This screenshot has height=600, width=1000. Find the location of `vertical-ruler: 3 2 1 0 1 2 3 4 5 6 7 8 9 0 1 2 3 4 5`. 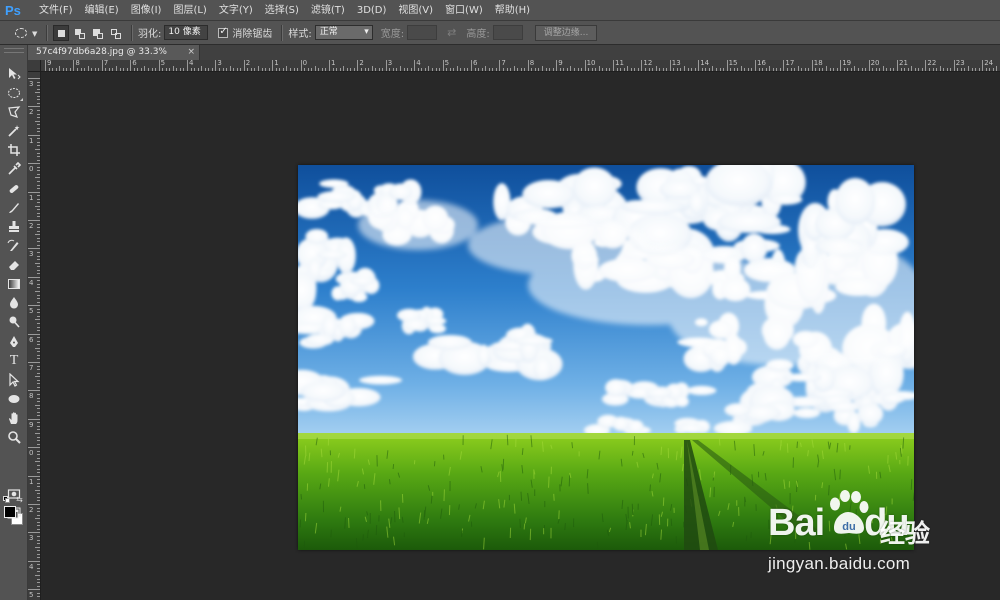

vertical-ruler: 3 2 1 0 1 2 3 4 5 6 7 8 9 0 1 2 3 4 5 is located at coordinates (34, 336).